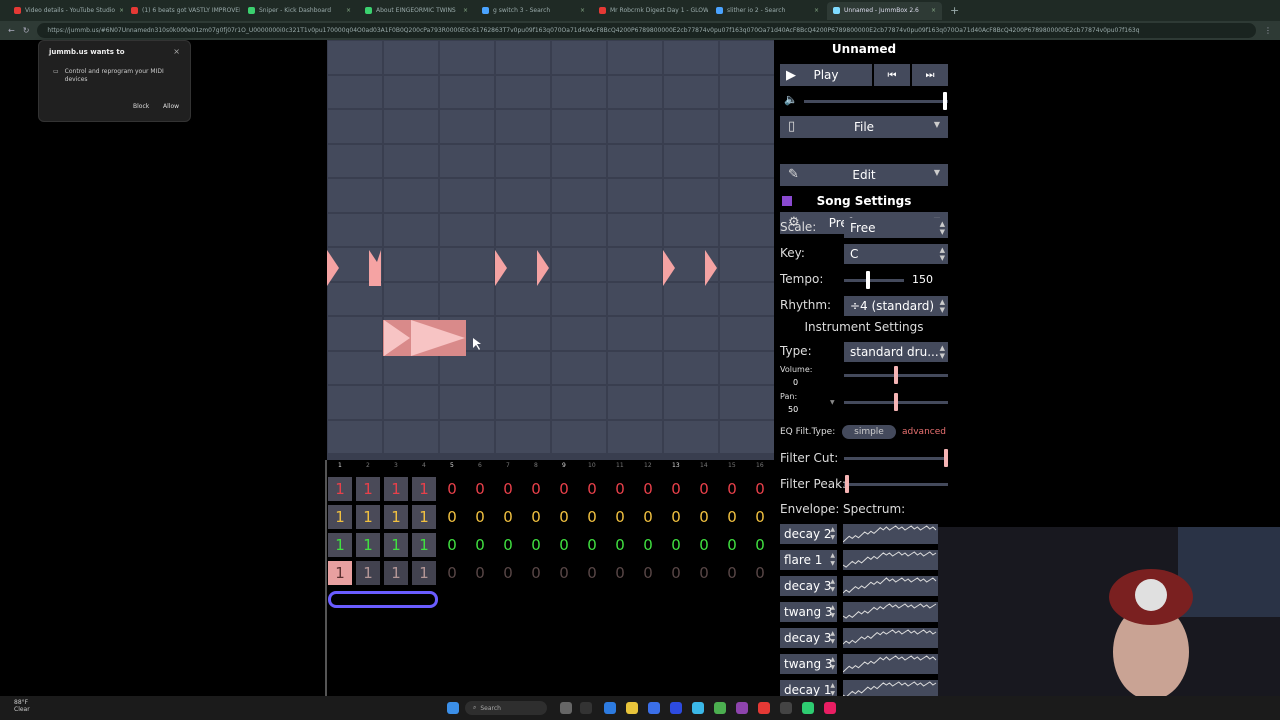 The image size is (1280, 720). What do you see at coordinates (383, 599) in the screenshot?
I see `loop-selector` at bounding box center [383, 599].